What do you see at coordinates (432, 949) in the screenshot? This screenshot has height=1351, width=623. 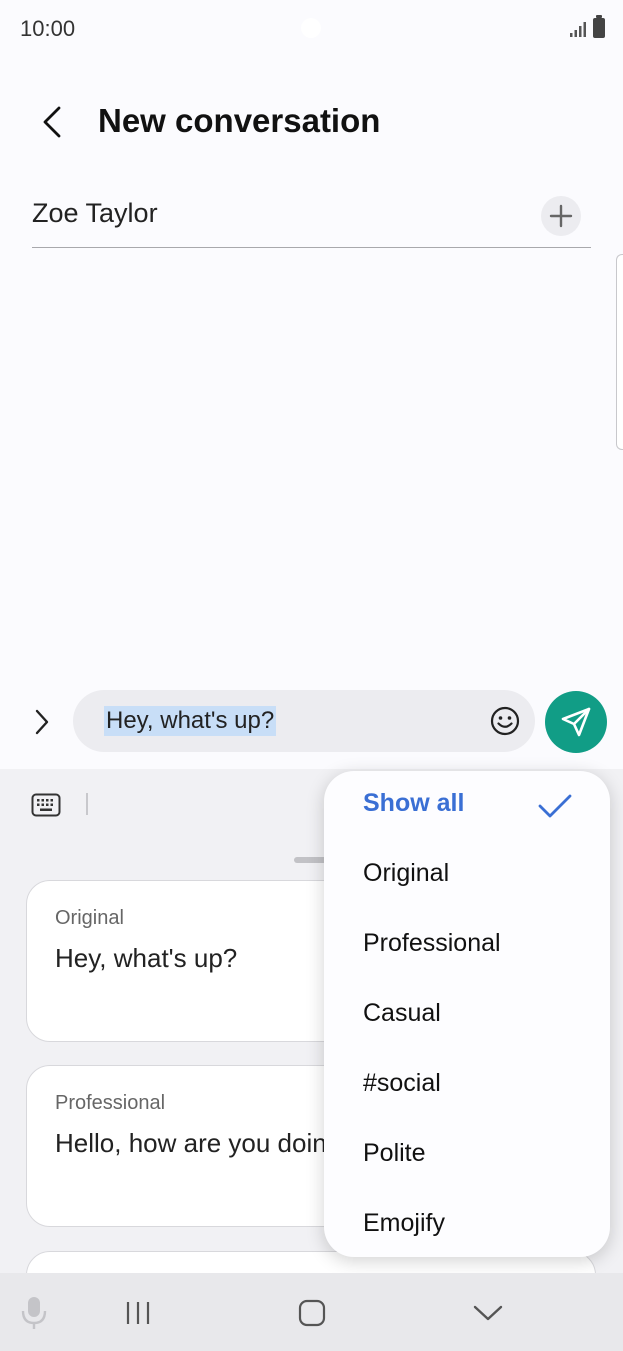 I see `menu-item-professional: Professional` at bounding box center [432, 949].